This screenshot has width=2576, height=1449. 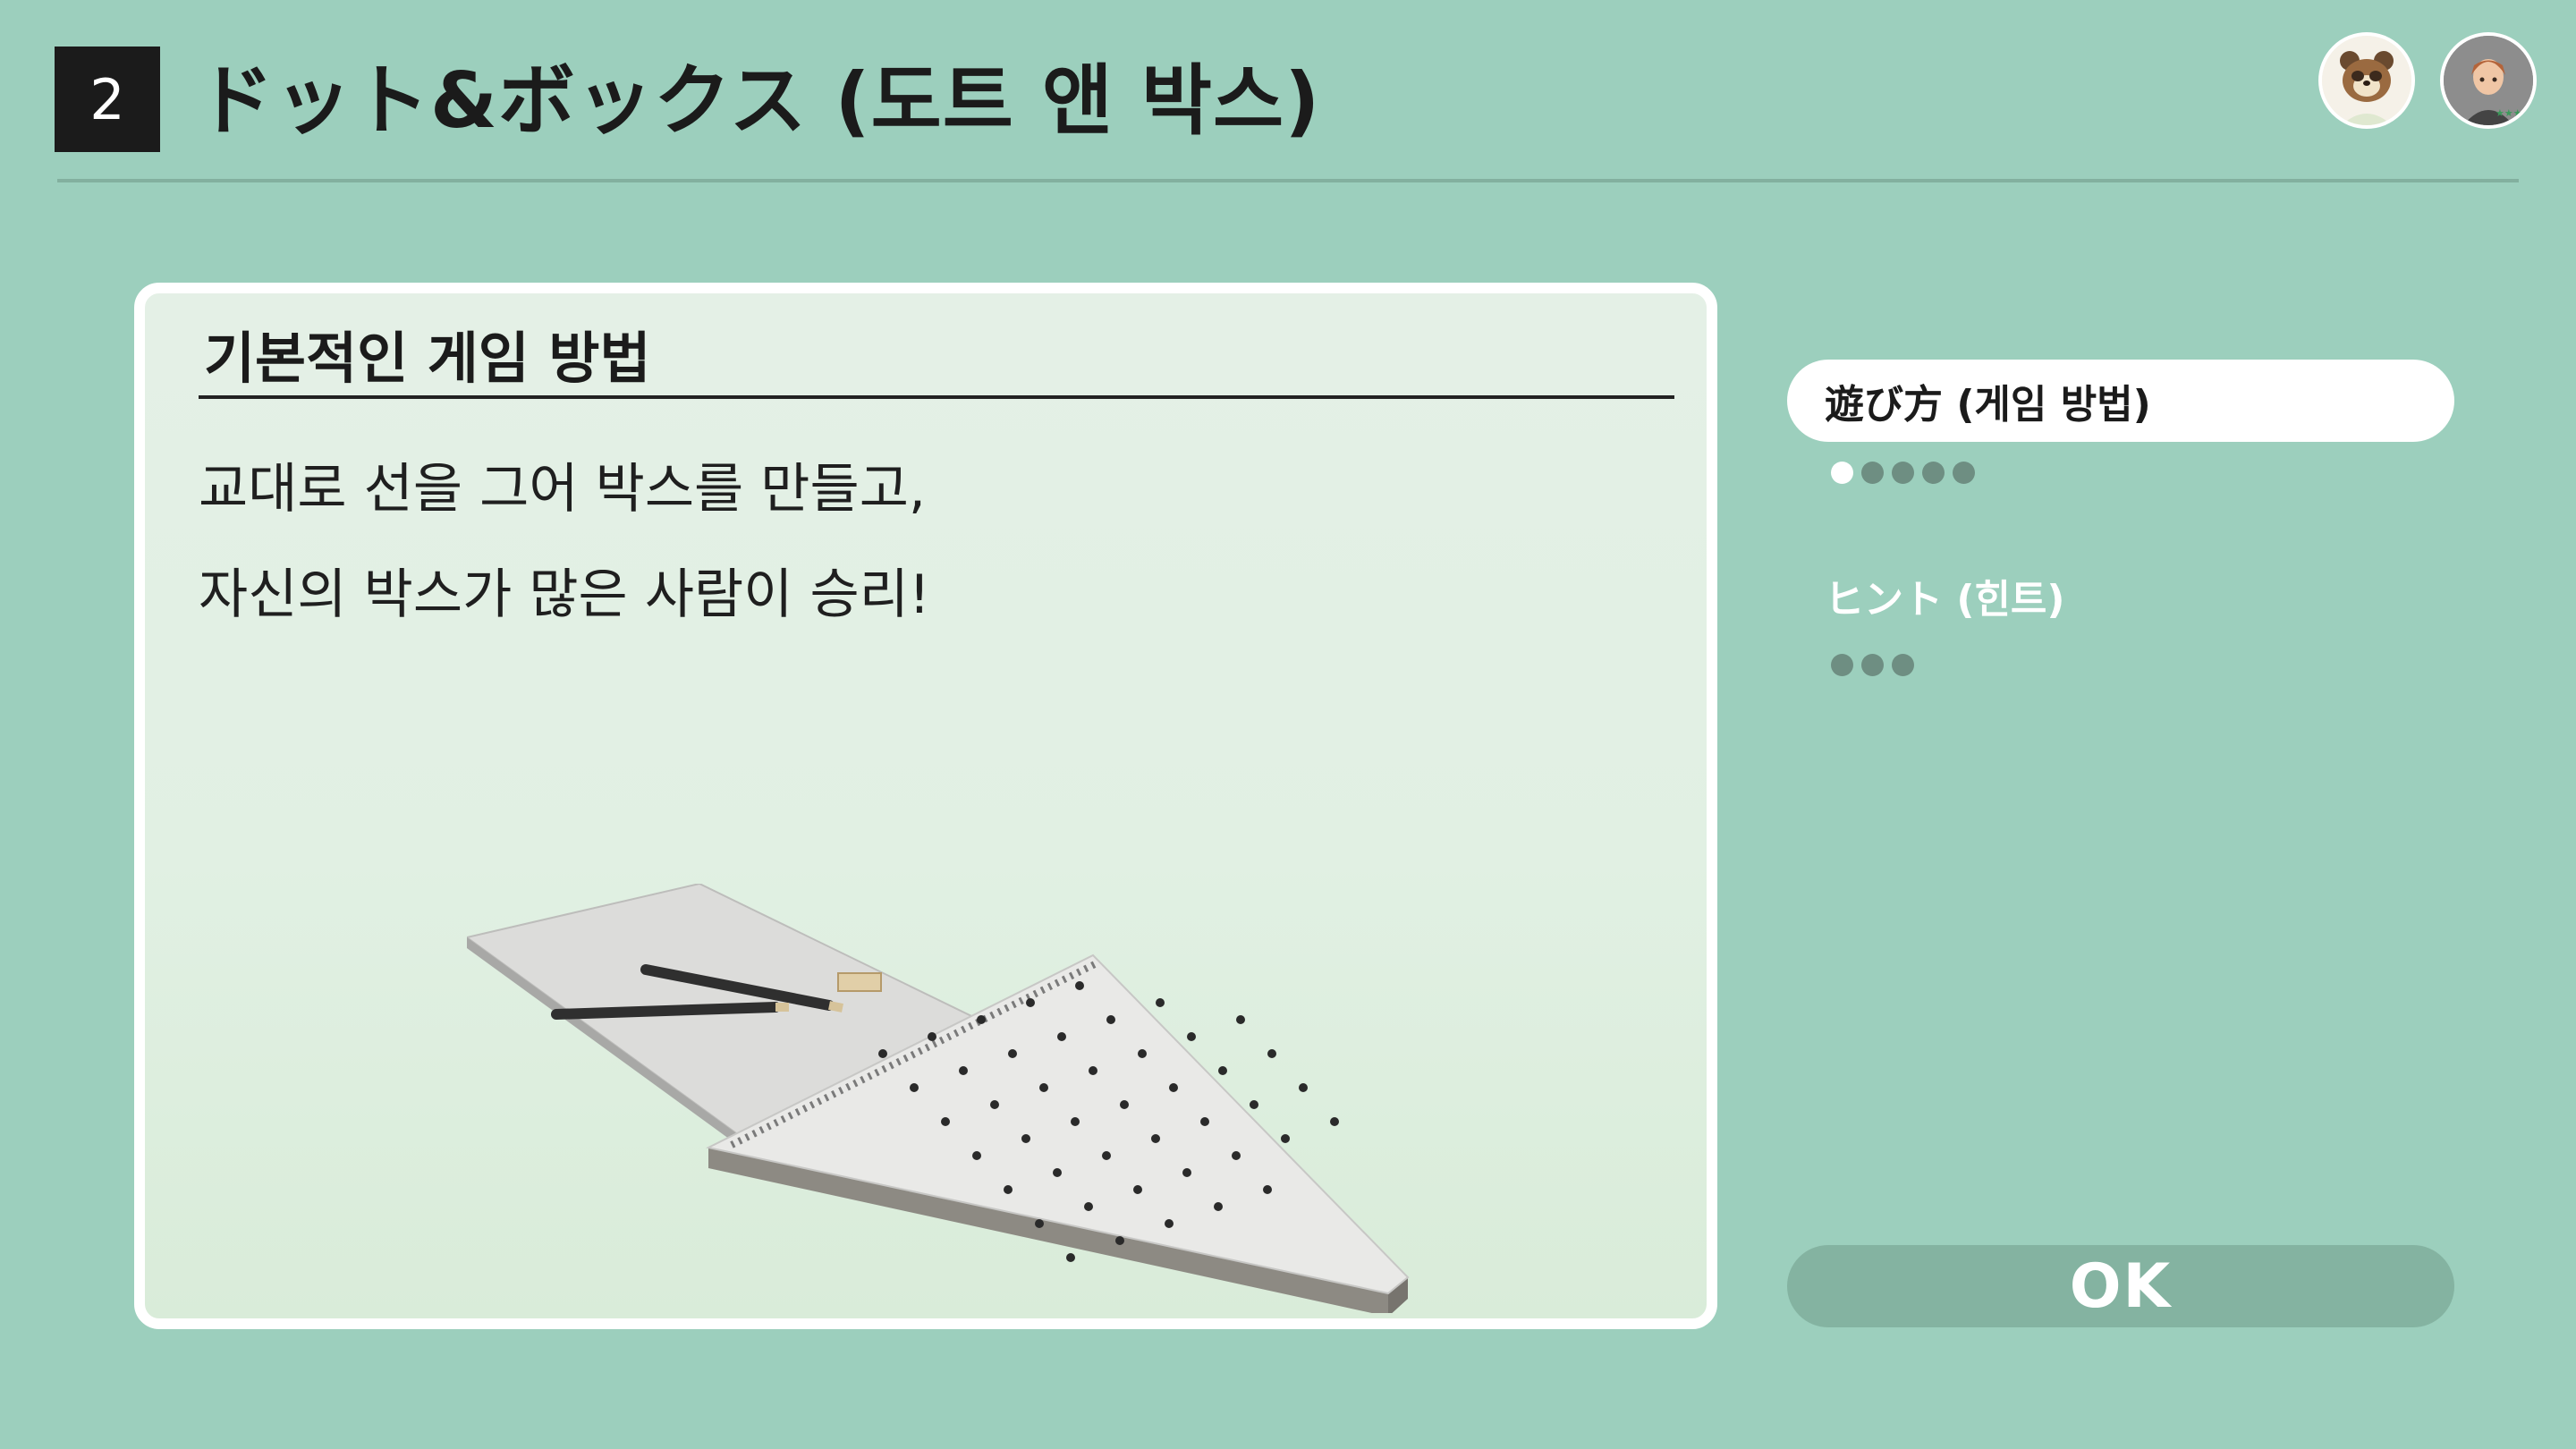 What do you see at coordinates (562, 489) in the screenshot?
I see `instruction-line: 교대로 선을 그어 박스를 만들고,` at bounding box center [562, 489].